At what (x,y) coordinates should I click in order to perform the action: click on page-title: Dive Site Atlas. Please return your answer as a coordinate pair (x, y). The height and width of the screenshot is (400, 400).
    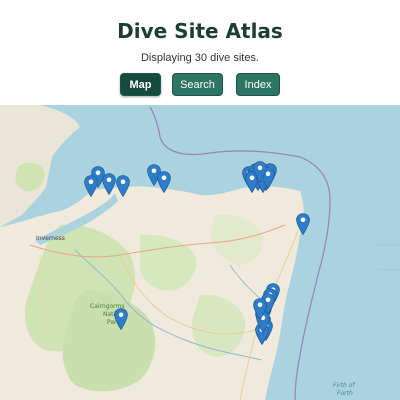
    Looking at the image, I should click on (200, 31).